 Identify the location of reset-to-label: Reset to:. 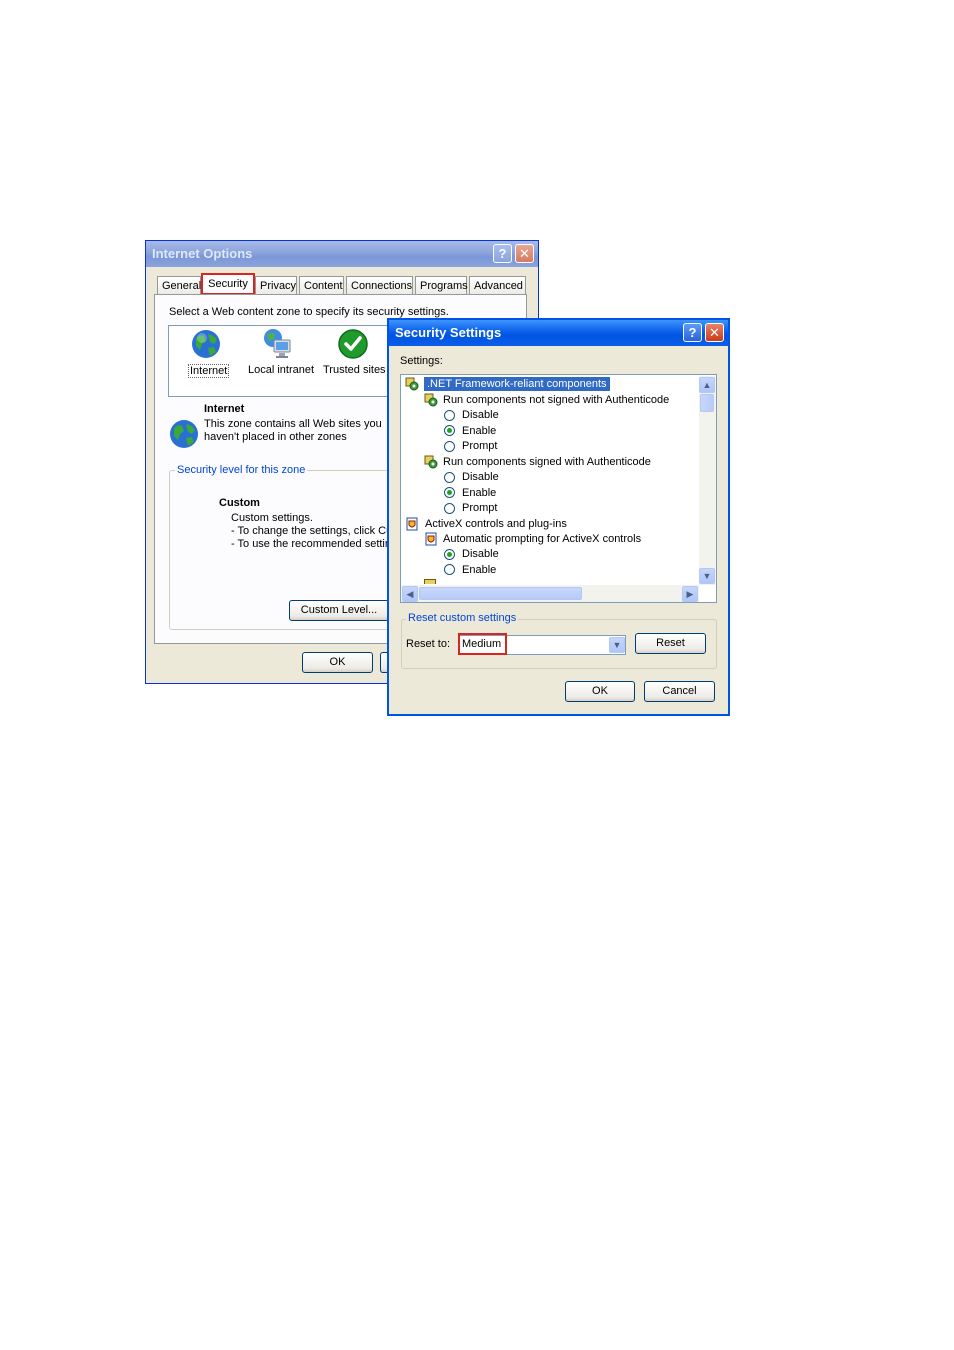
(428, 644).